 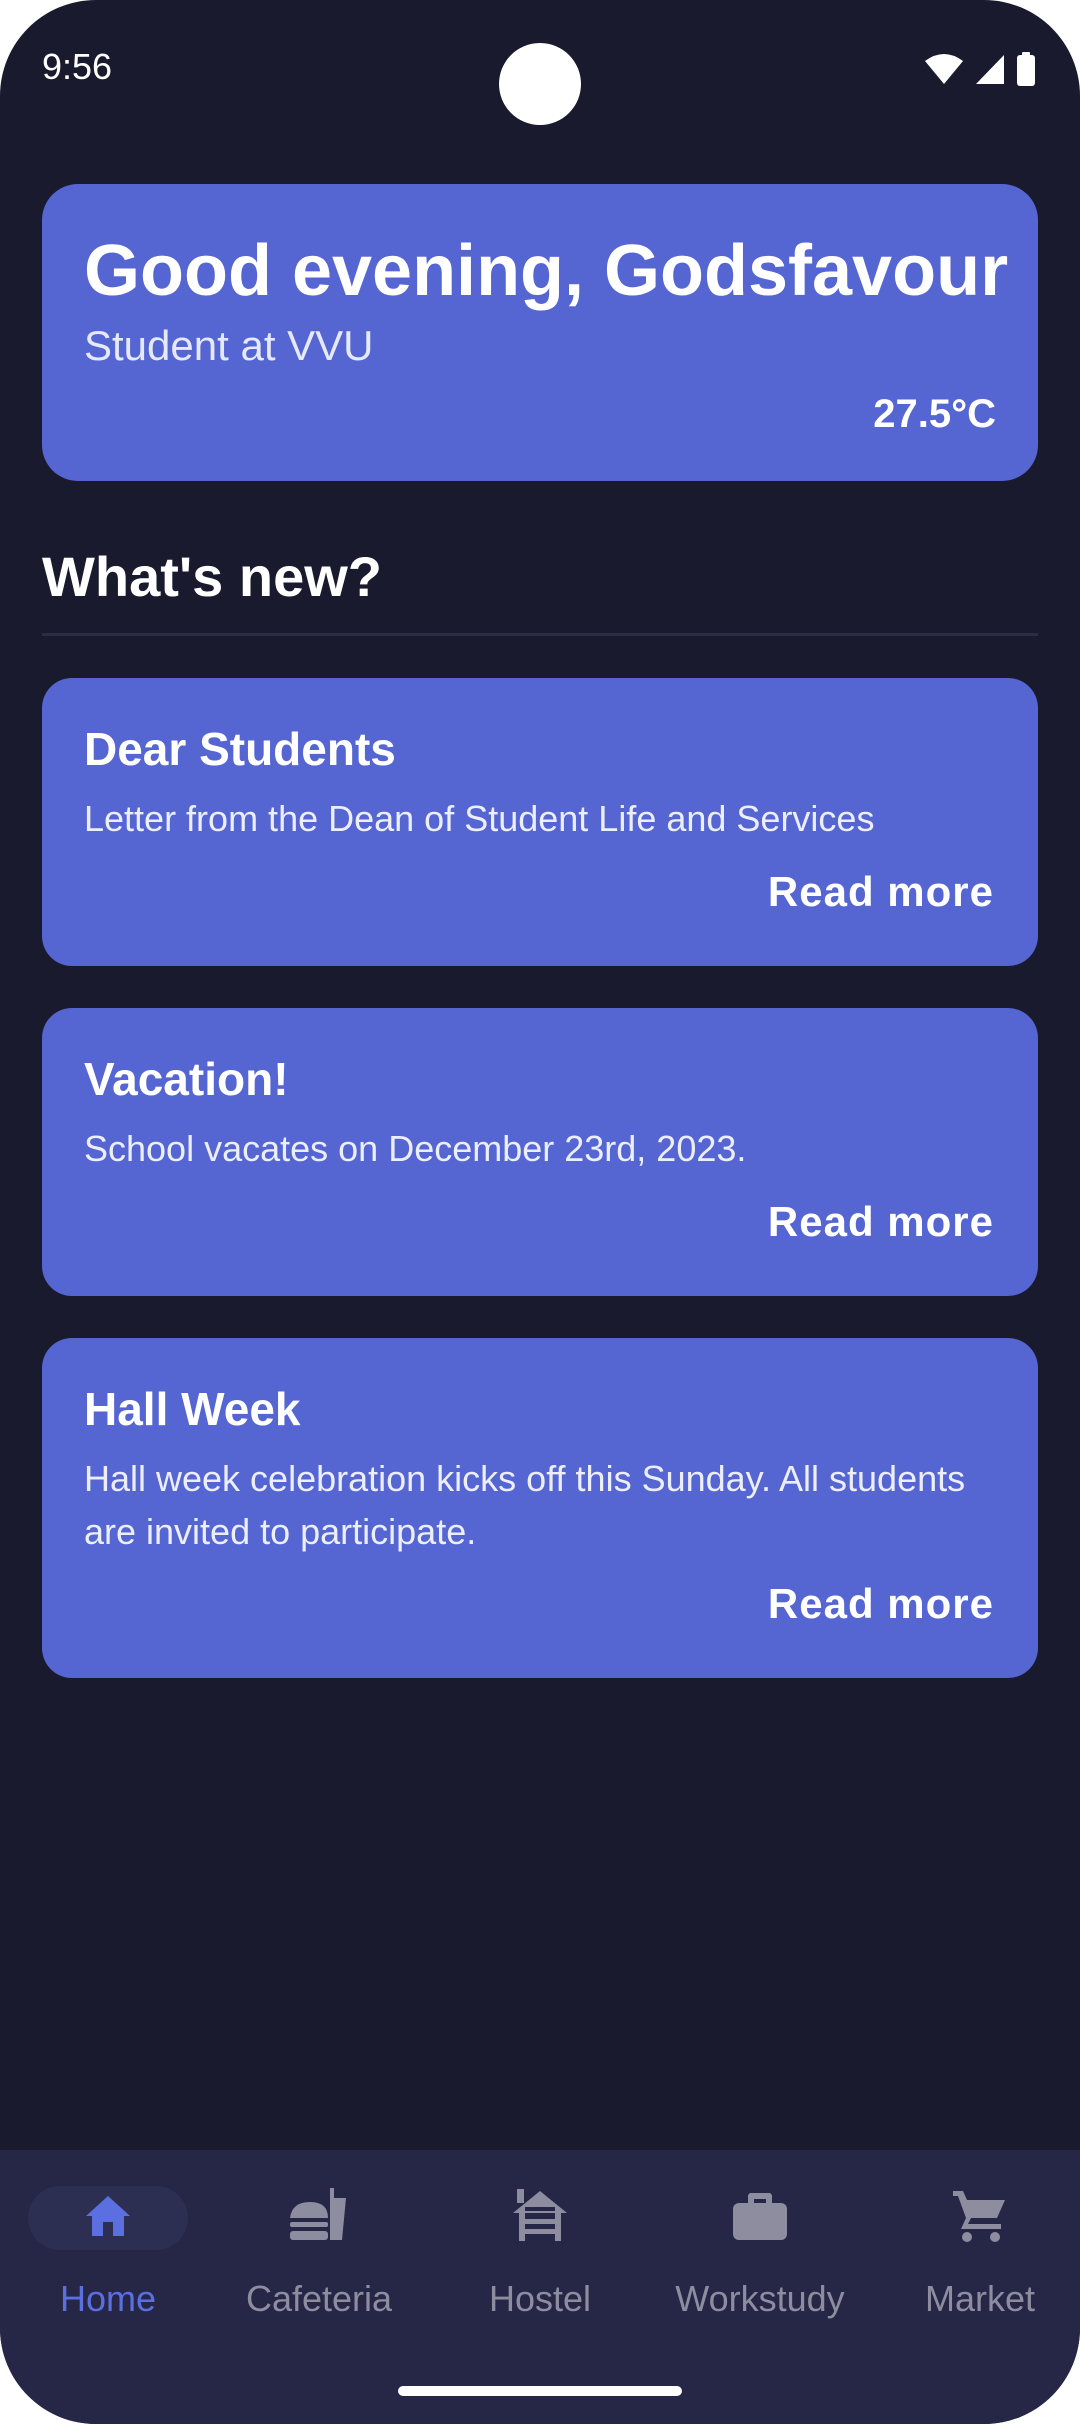 What do you see at coordinates (1026, 69) in the screenshot?
I see `battery-icon` at bounding box center [1026, 69].